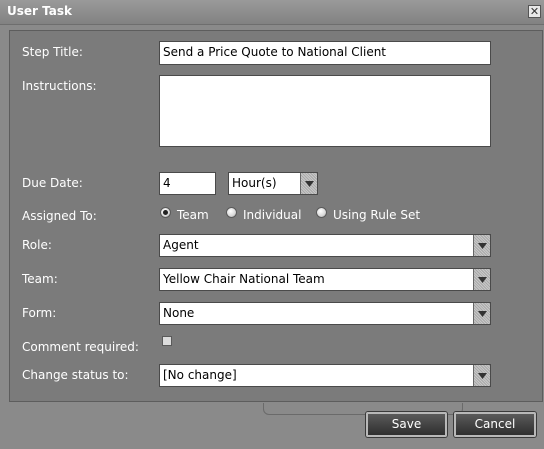 The height and width of the screenshot is (449, 544). I want to click on instructions-label: Instructions:, so click(59, 86).